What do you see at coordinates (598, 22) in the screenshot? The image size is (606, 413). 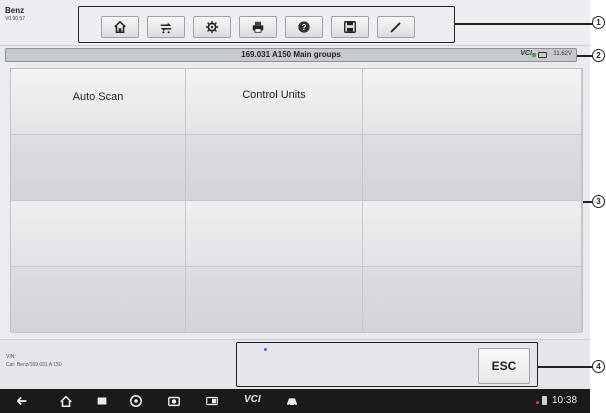 I see `callout-1: 1` at bounding box center [598, 22].